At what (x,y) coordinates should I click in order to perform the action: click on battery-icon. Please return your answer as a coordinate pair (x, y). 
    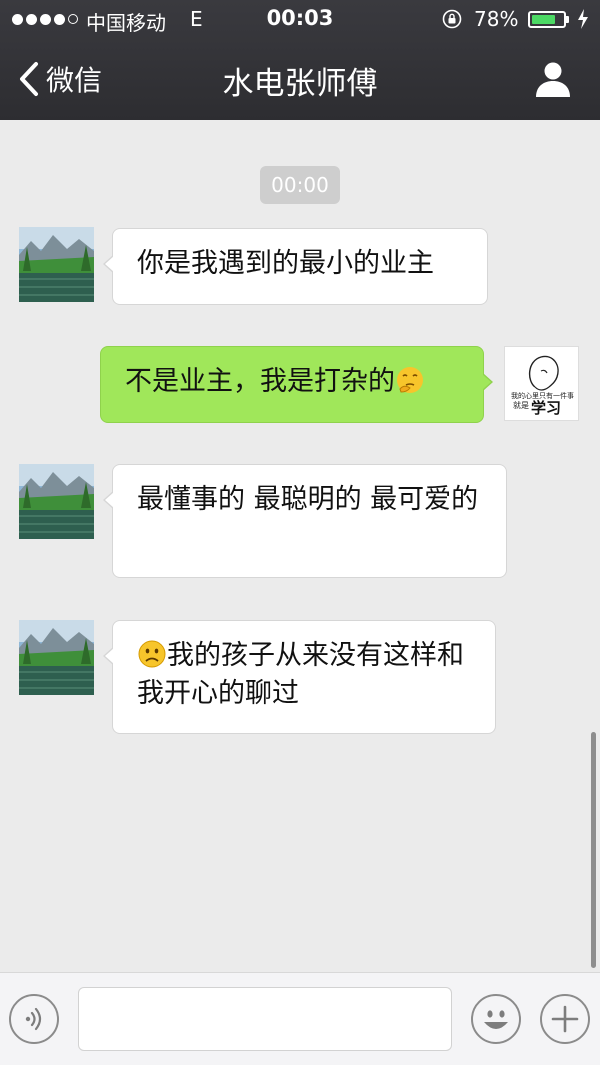
    Looking at the image, I should click on (547, 19).